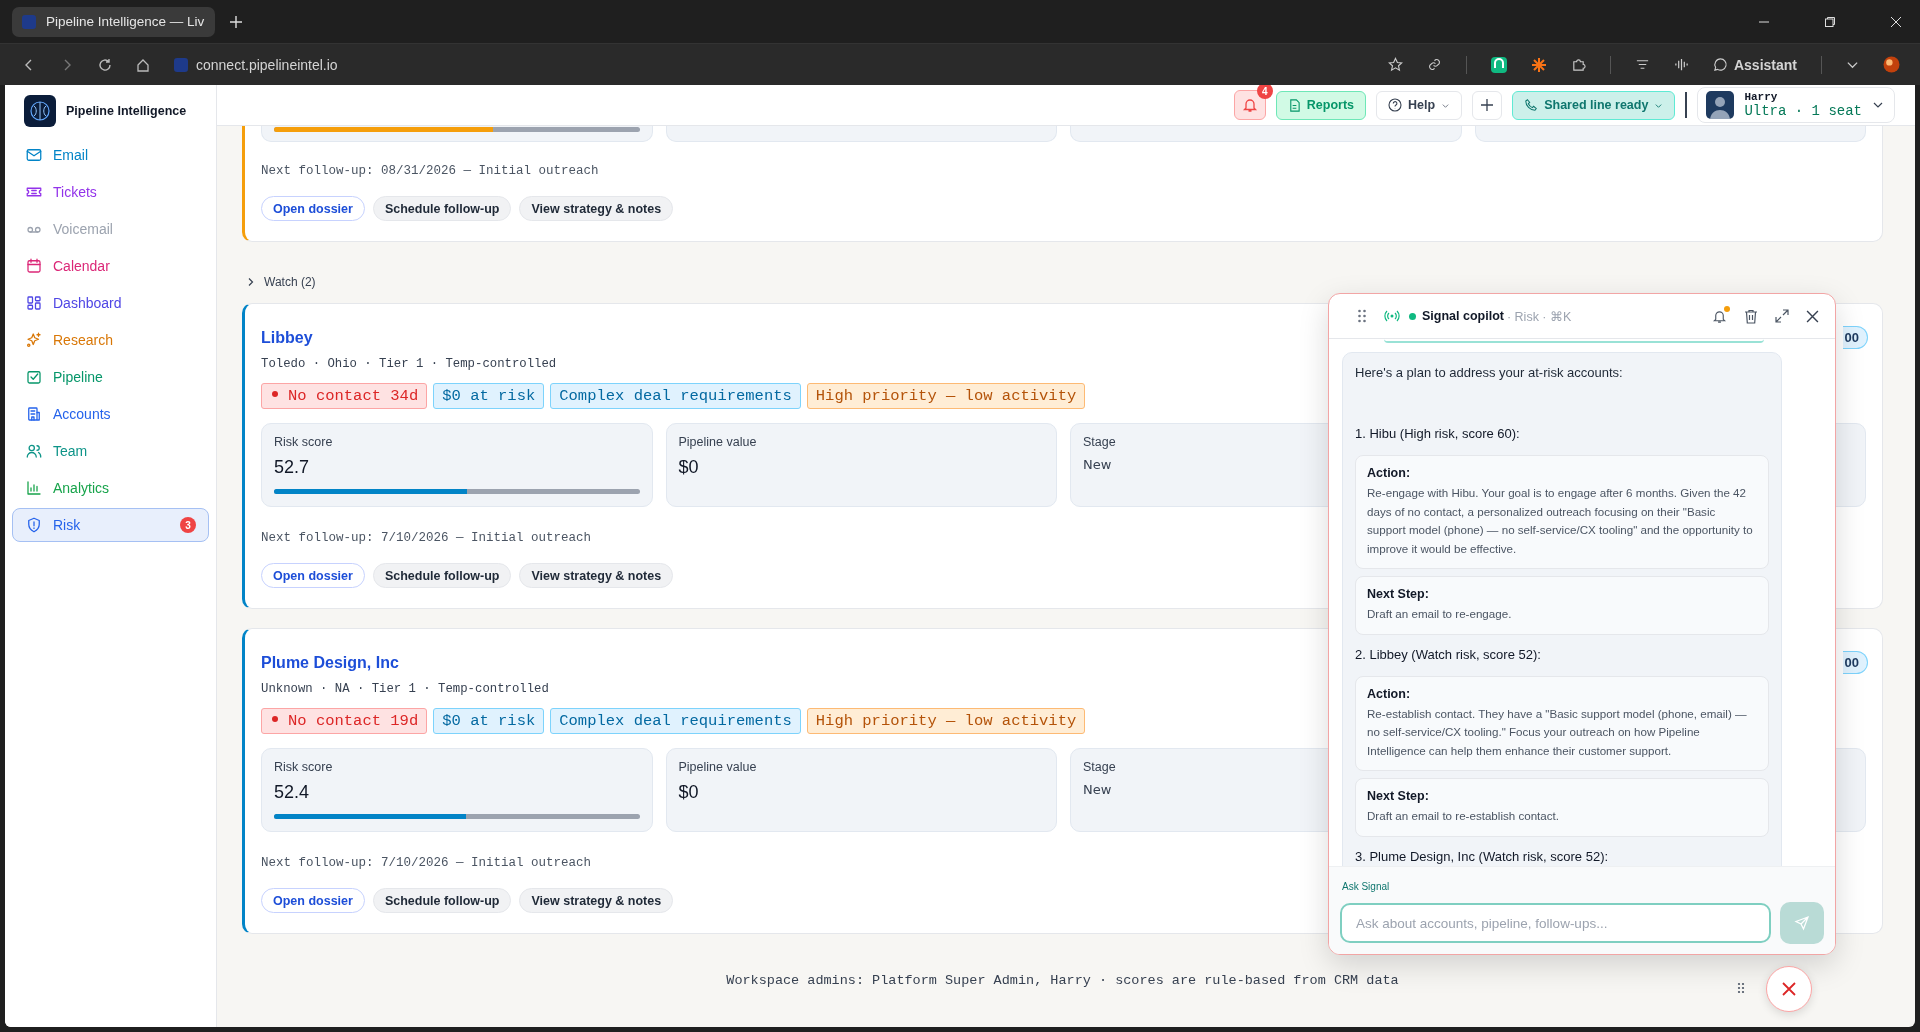 This screenshot has height=1032, width=1920. Describe the element at coordinates (34, 340) in the screenshot. I see `sparkle-icon` at that location.